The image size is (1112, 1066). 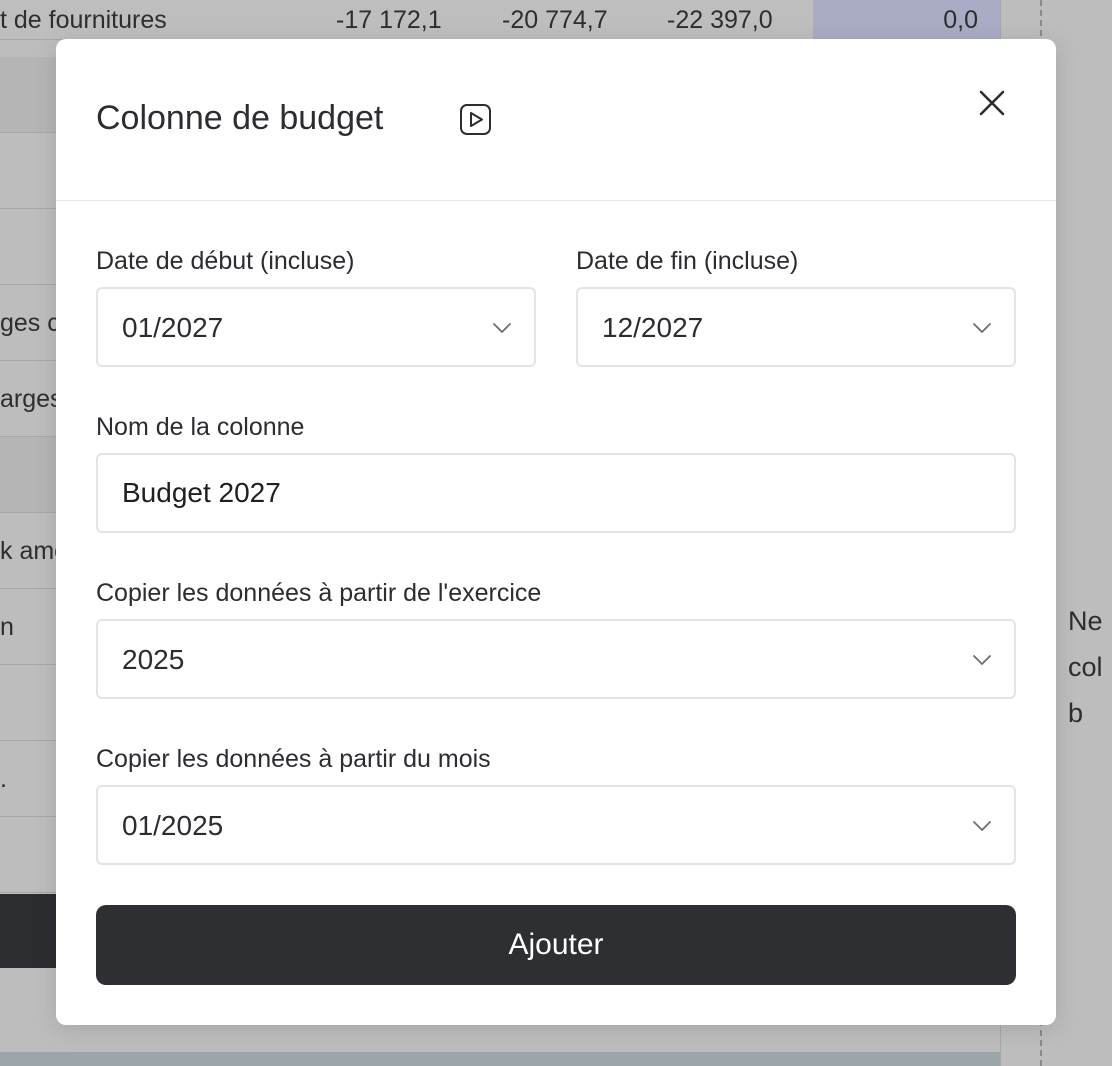 I want to click on column-name-input, so click(x=556, y=493).